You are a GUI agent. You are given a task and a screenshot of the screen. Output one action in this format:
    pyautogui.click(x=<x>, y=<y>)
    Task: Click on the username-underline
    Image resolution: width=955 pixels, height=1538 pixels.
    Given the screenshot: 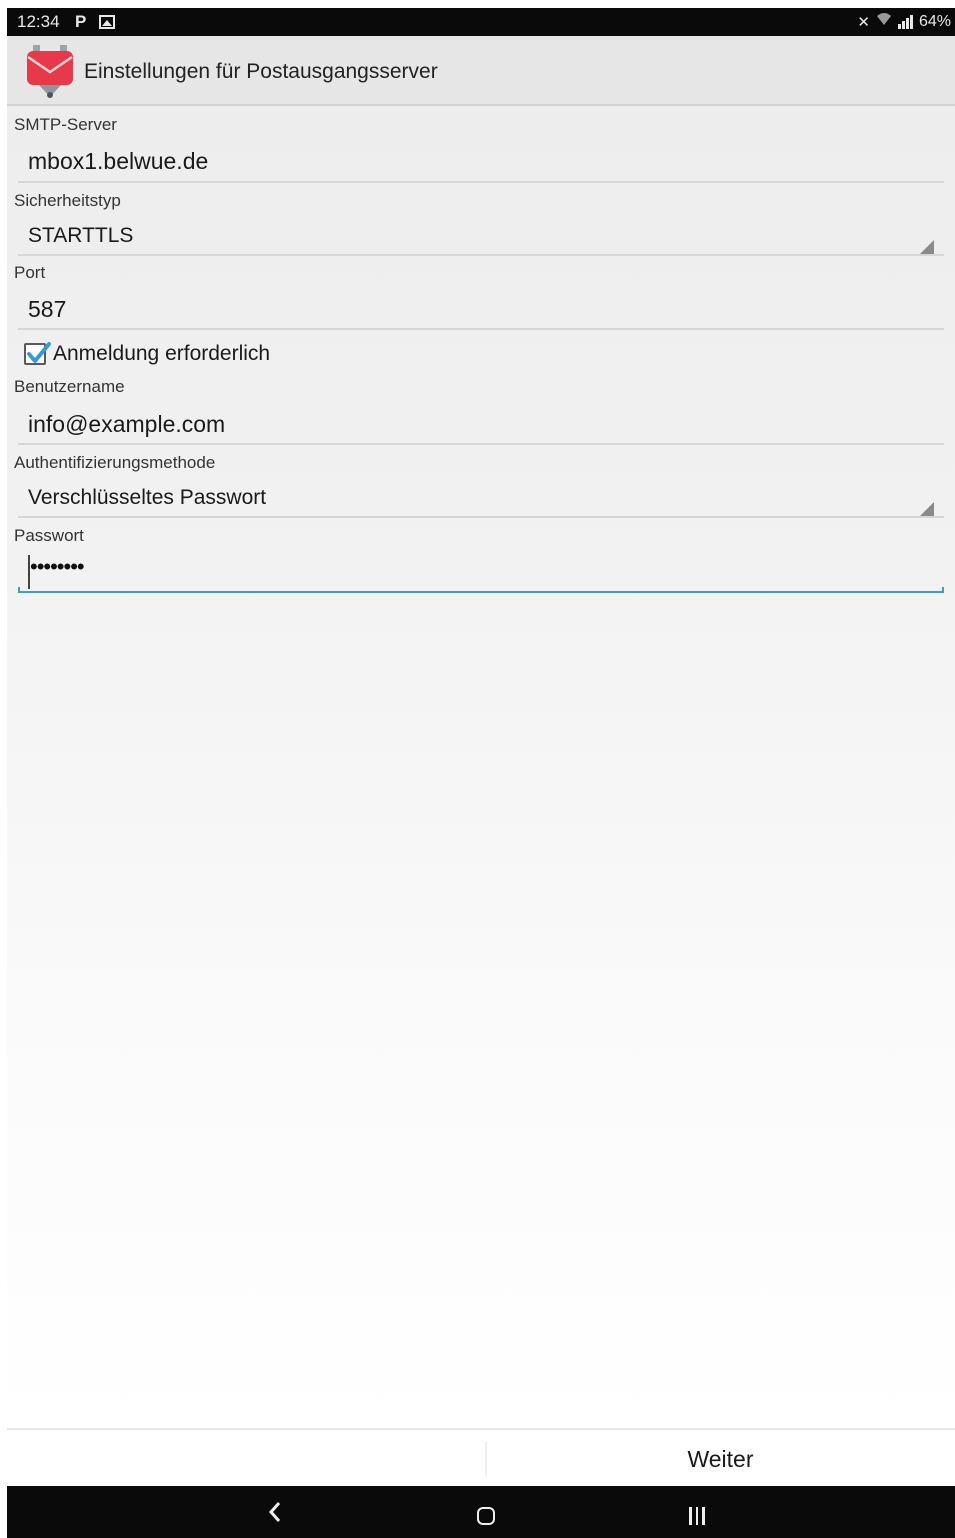 What is the action you would take?
    pyautogui.click(x=481, y=444)
    